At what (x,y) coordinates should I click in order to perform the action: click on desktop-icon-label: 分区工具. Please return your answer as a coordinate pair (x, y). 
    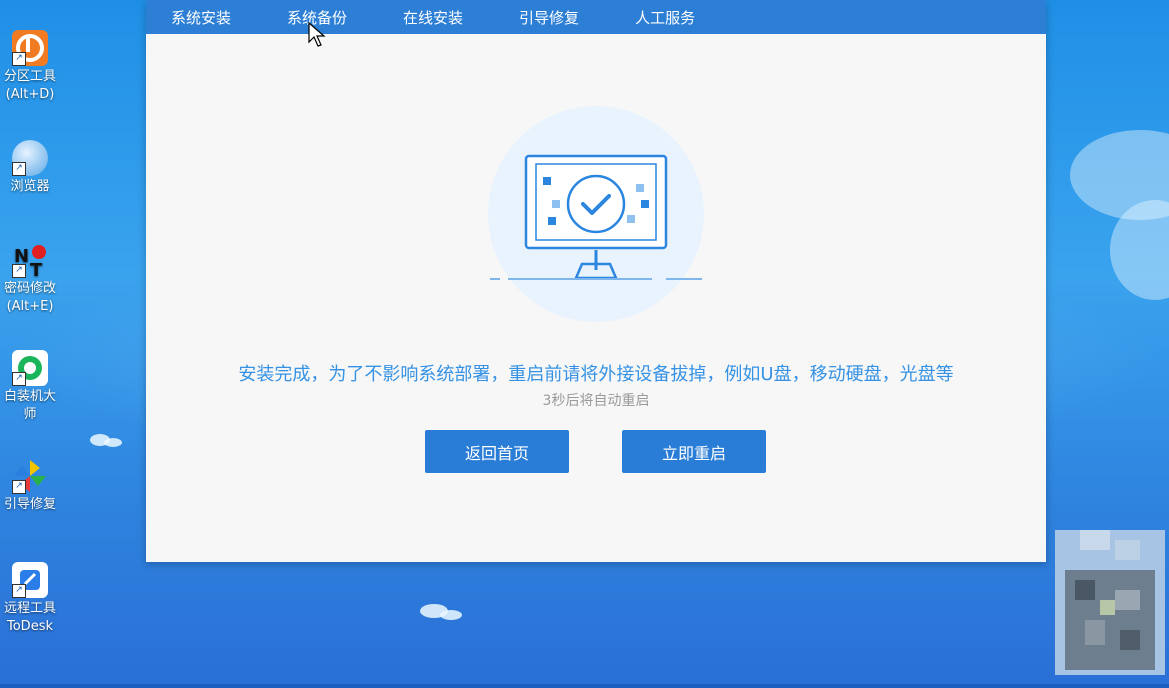
    Looking at the image, I should click on (29, 76).